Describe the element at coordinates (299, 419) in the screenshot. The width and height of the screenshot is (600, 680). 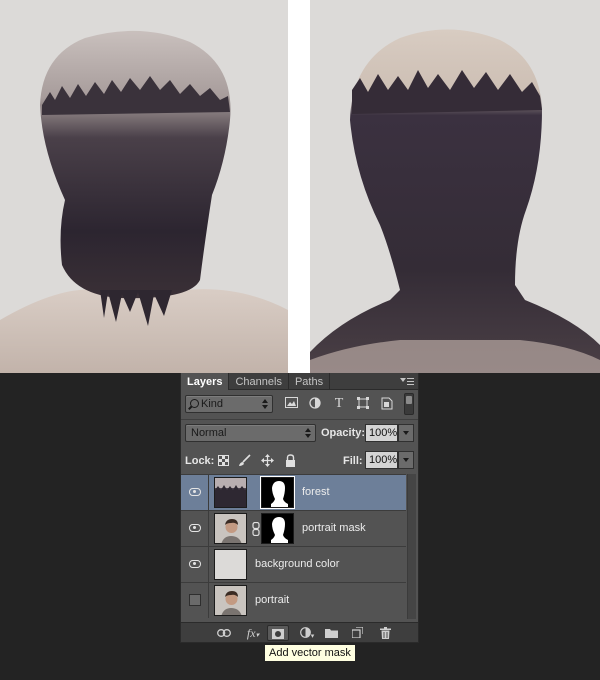
I see `separator` at that location.